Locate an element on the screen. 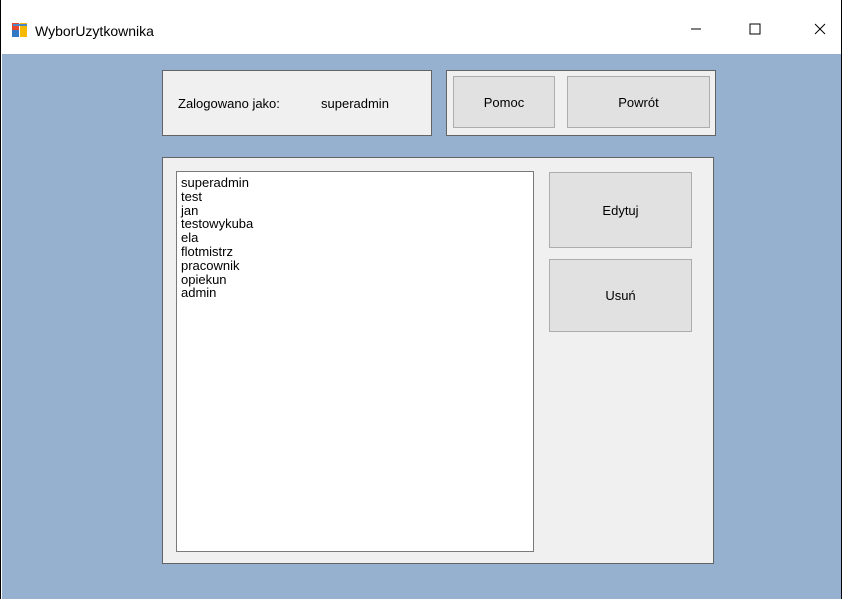 This screenshot has height=599, width=842. windows-form-icon is located at coordinates (20, 30).